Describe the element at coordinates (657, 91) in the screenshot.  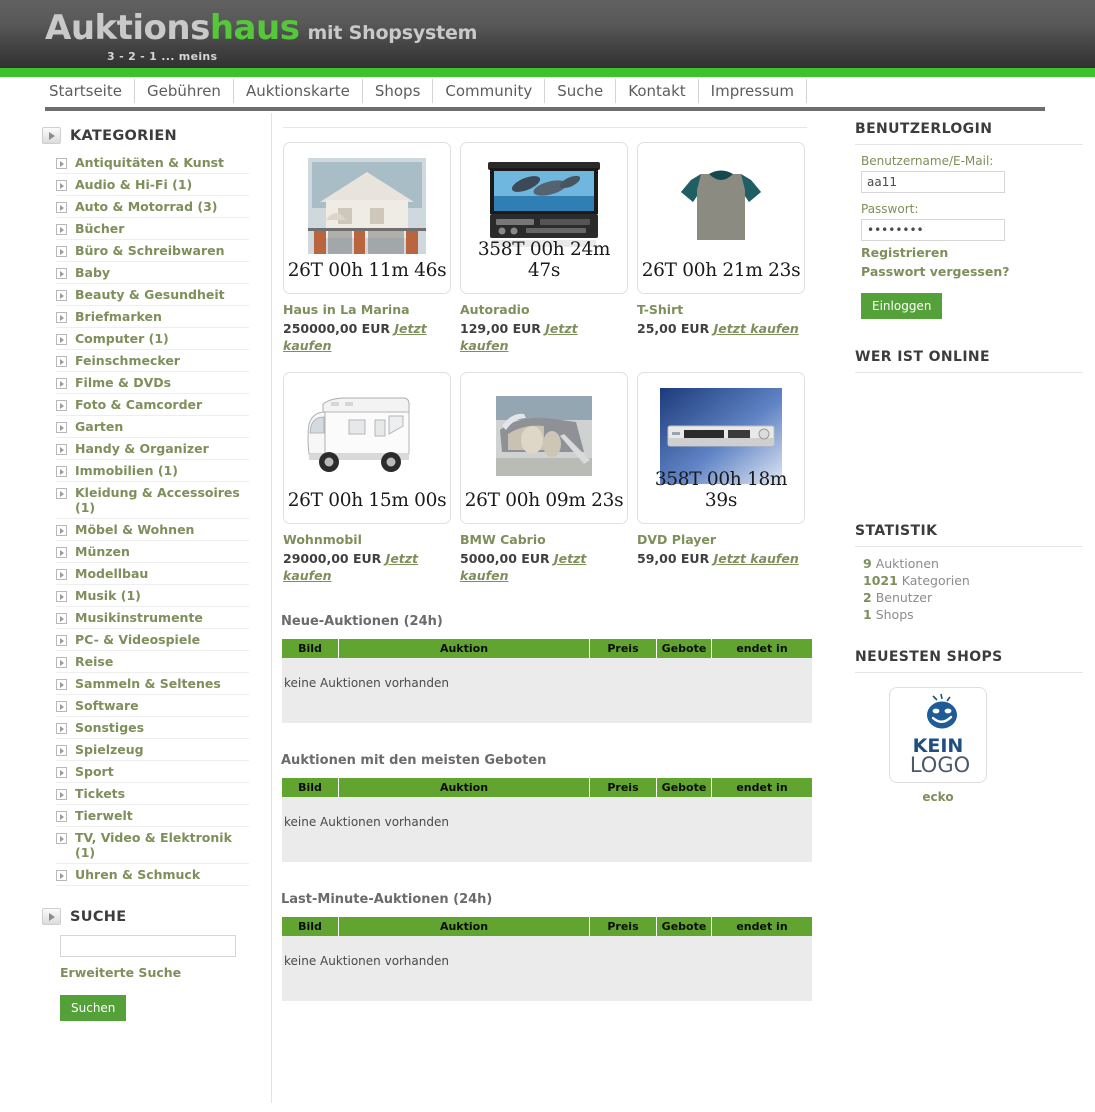
I see `nav-item-kontakt: Kontakt` at that location.